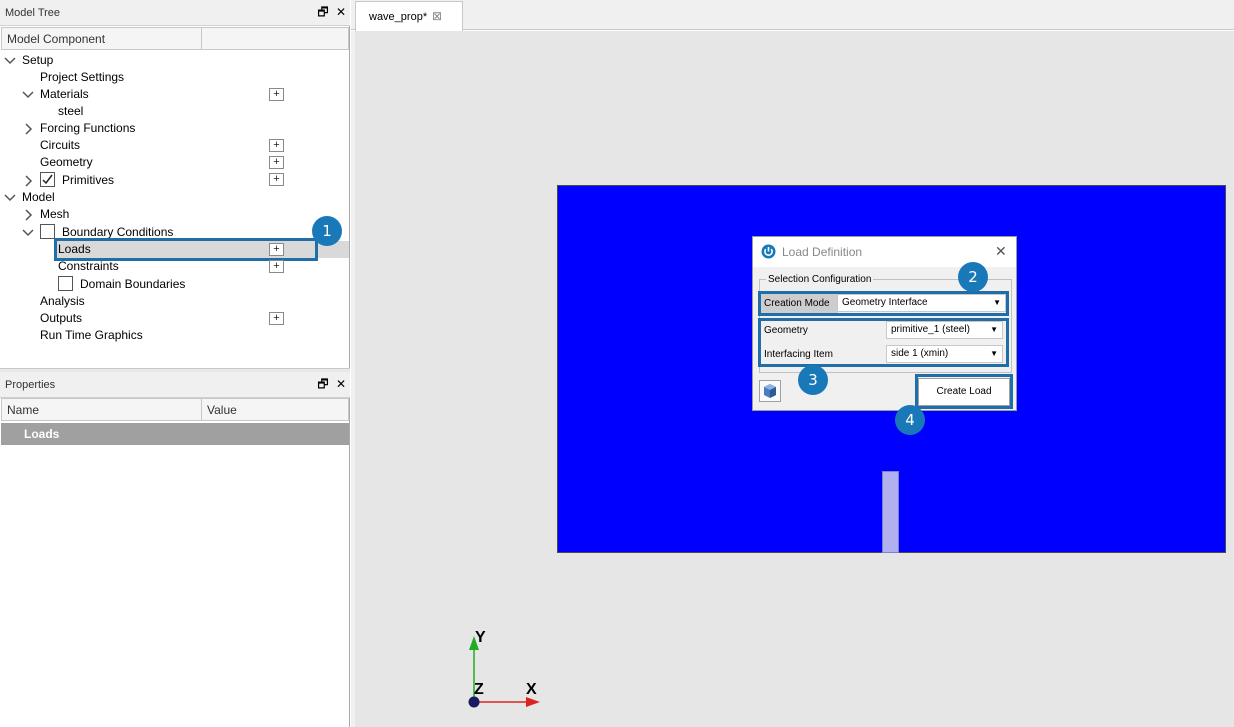  Describe the element at coordinates (70, 111) in the screenshot. I see `tree-item-steel: steel` at that location.